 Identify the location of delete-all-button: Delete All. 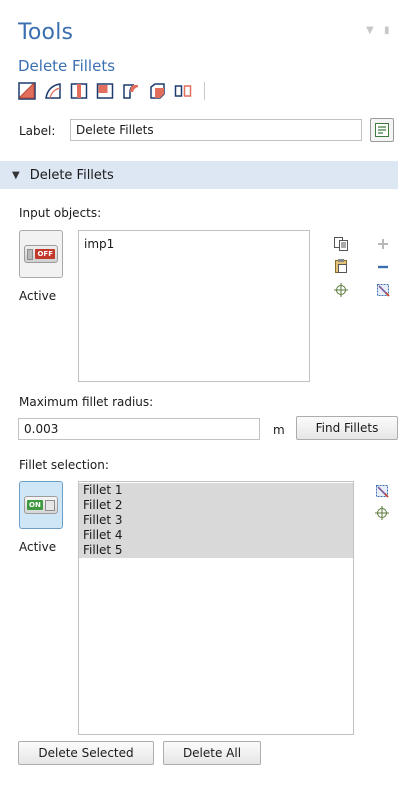
(212, 753).